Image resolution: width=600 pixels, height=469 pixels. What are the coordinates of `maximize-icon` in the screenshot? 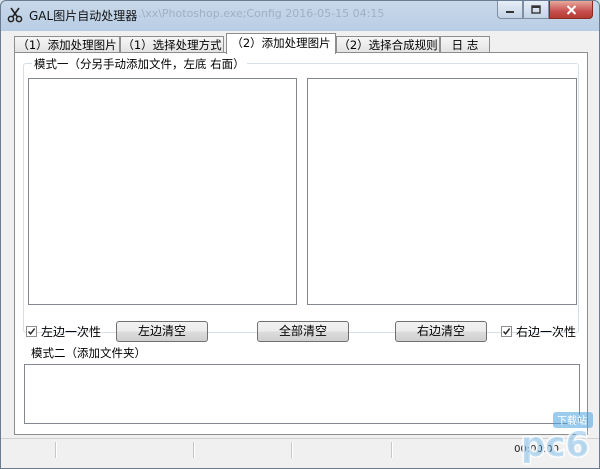 It's located at (536, 9).